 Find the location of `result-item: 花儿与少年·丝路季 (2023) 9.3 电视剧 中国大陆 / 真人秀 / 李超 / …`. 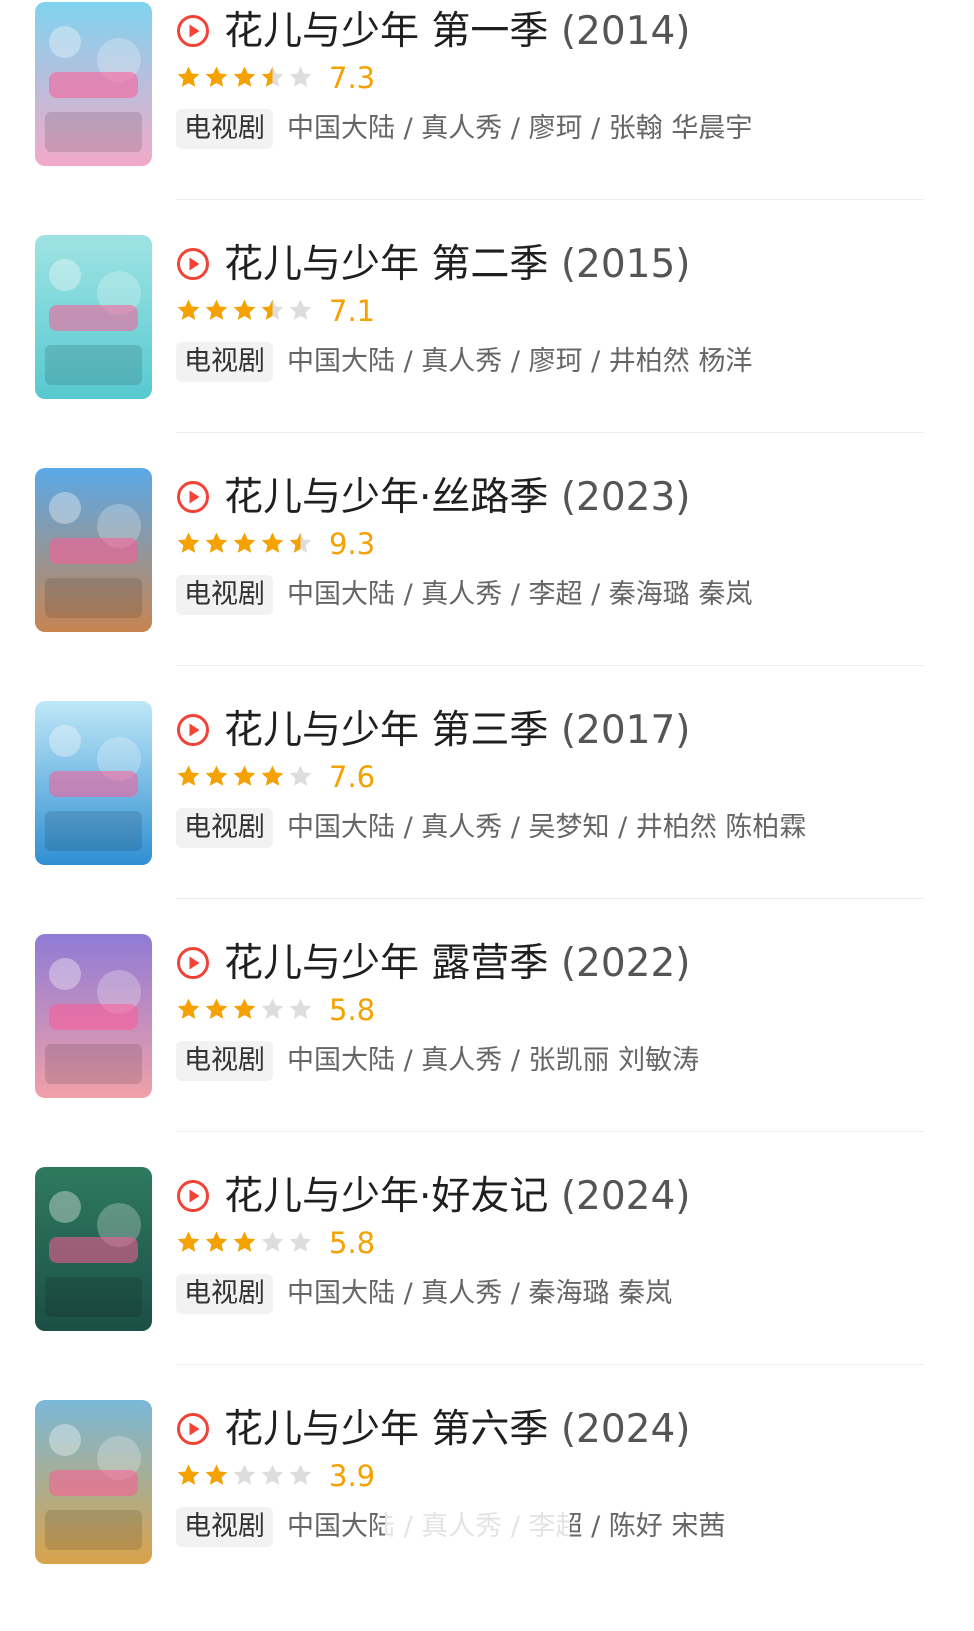

result-item: 花儿与少年·丝路季 (2023) 9.3 电视剧 中国大陆 / 真人秀 / 李超 / … is located at coordinates (487, 582).